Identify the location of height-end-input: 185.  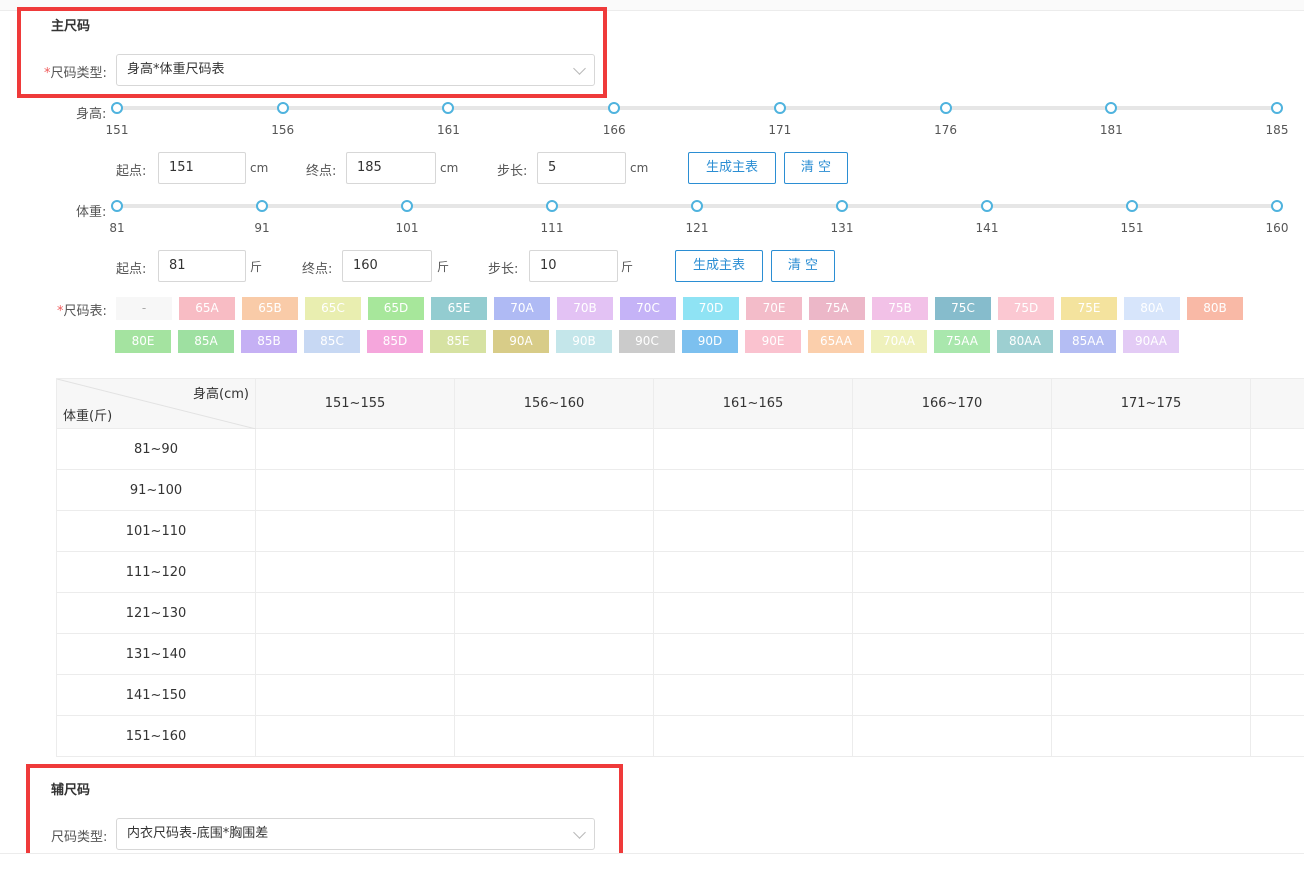
(391, 168).